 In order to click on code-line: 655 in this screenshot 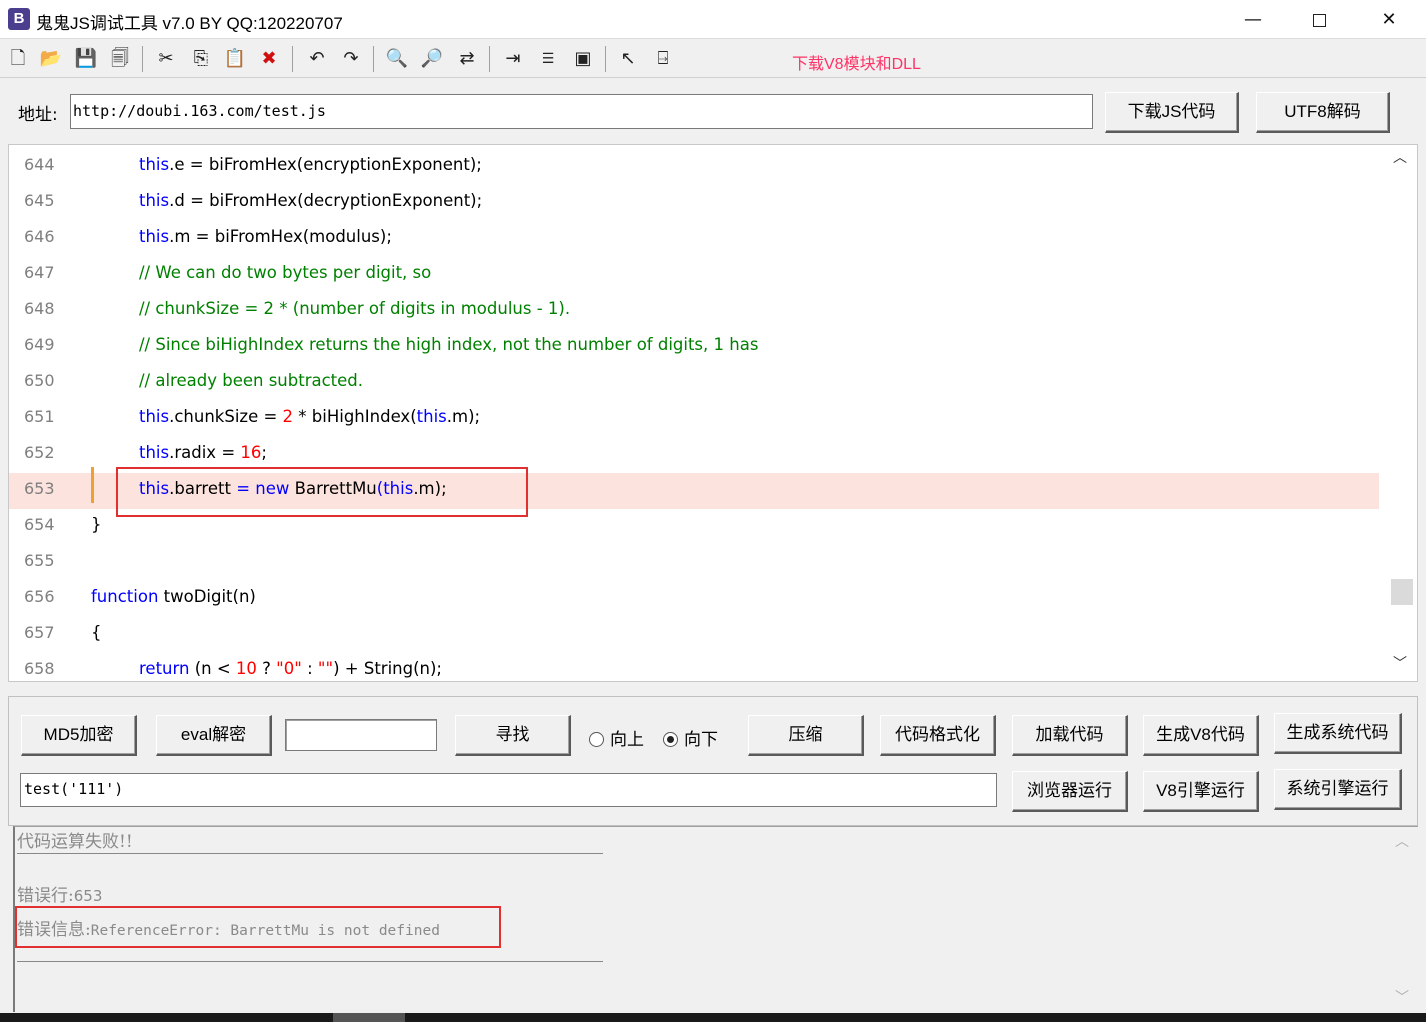, I will do `click(694, 563)`.